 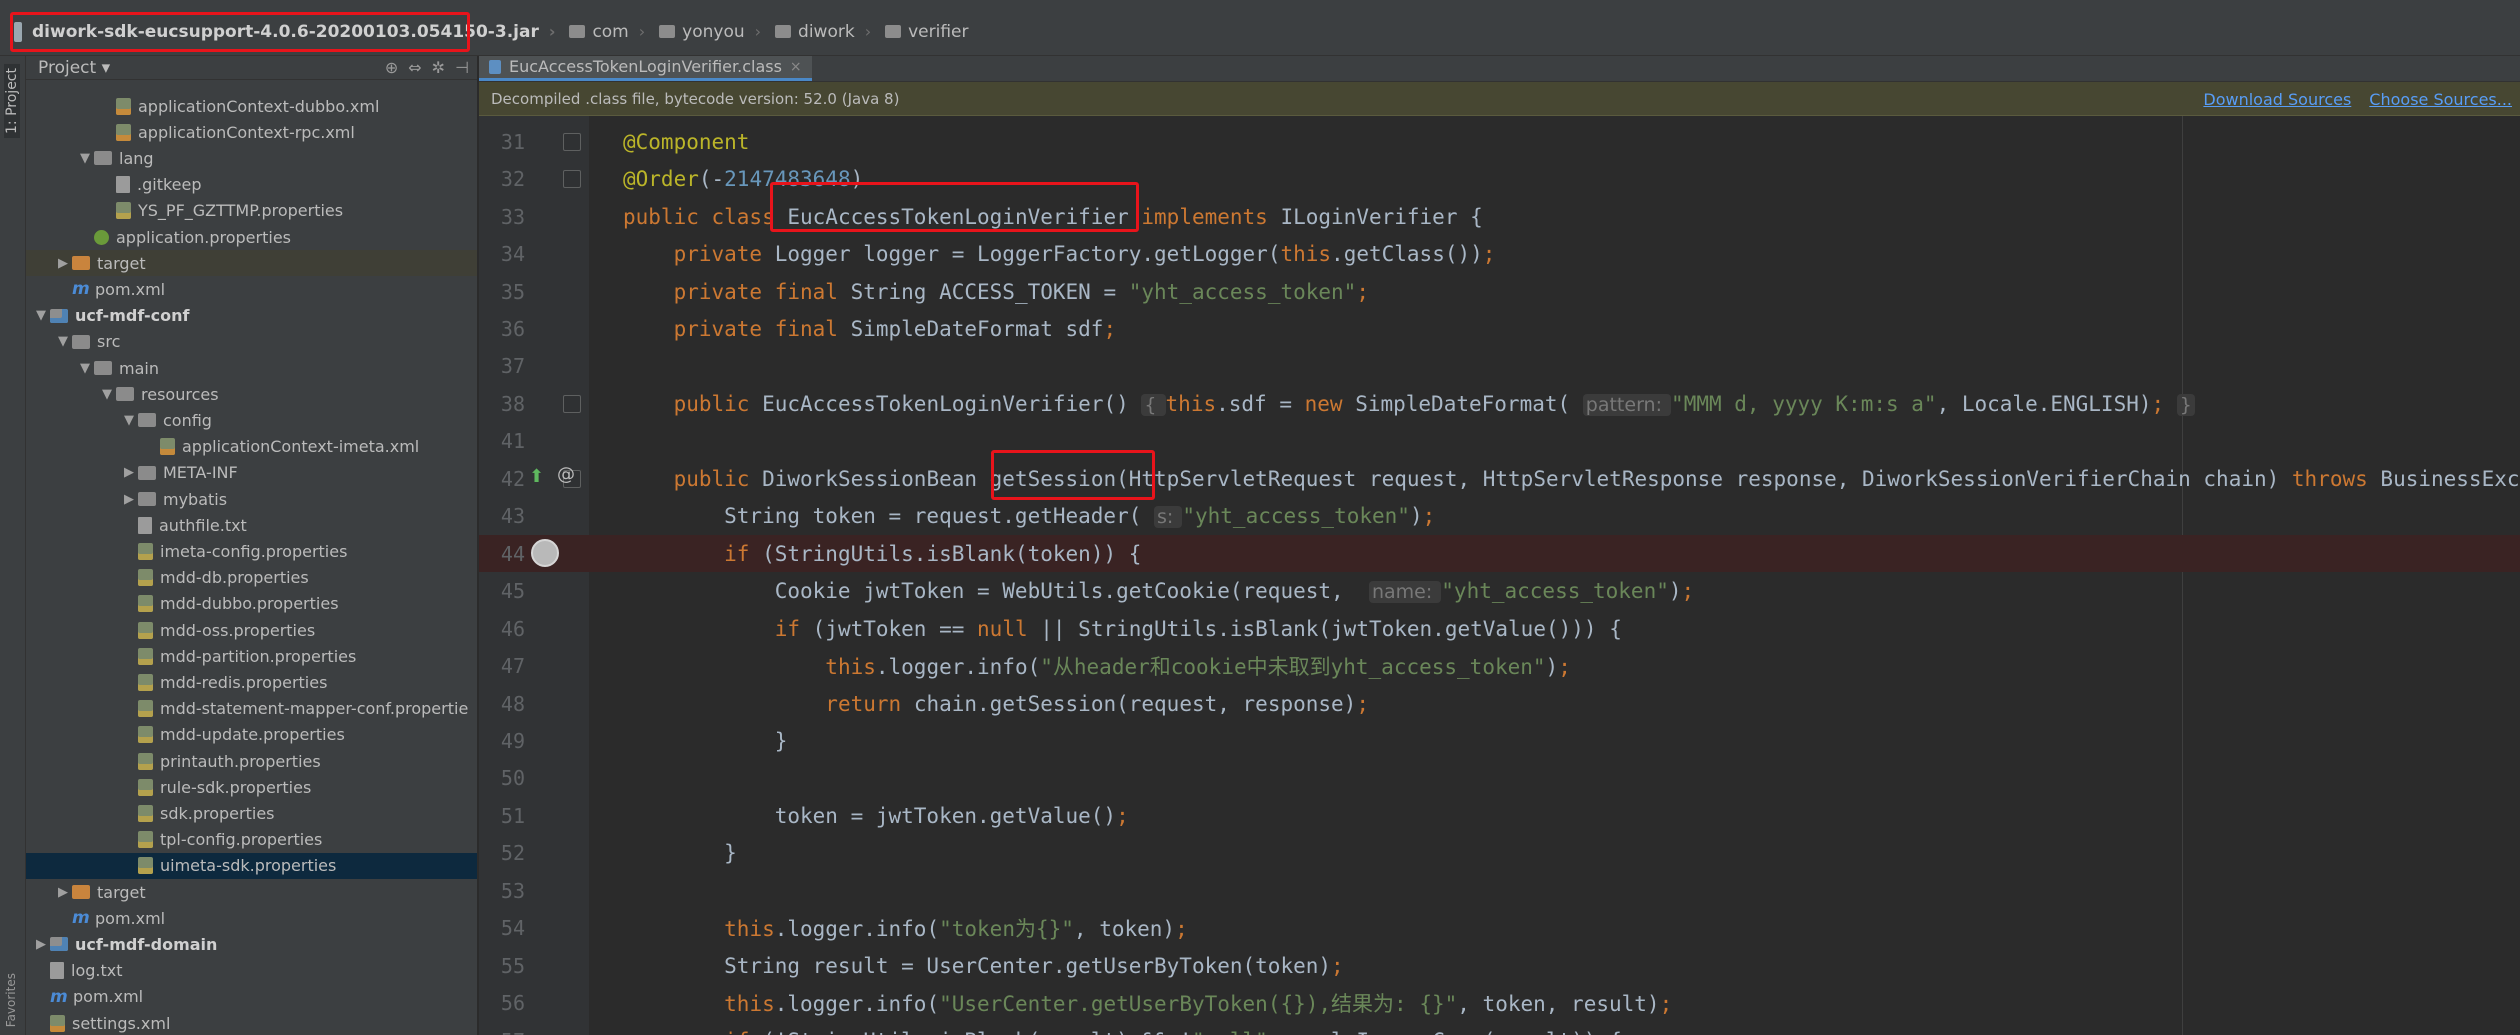 I want to click on tree-item: printauth.properties, so click(x=251, y=761).